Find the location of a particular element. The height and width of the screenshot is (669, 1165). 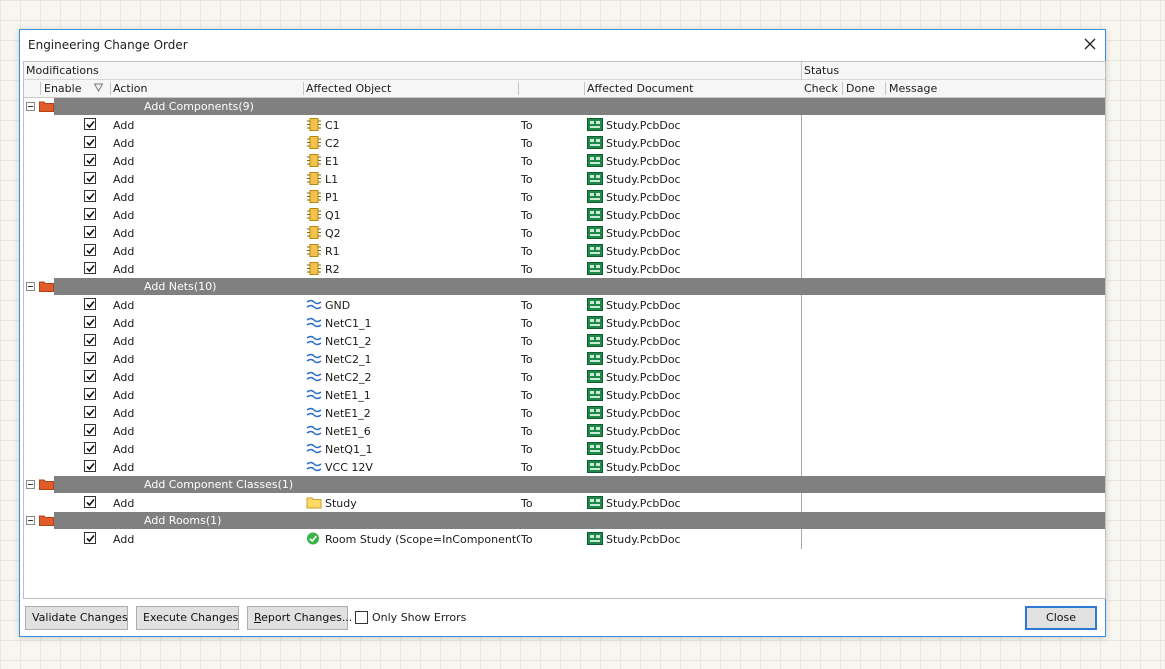

group-row: Add Component Classes(1) is located at coordinates (564, 485).